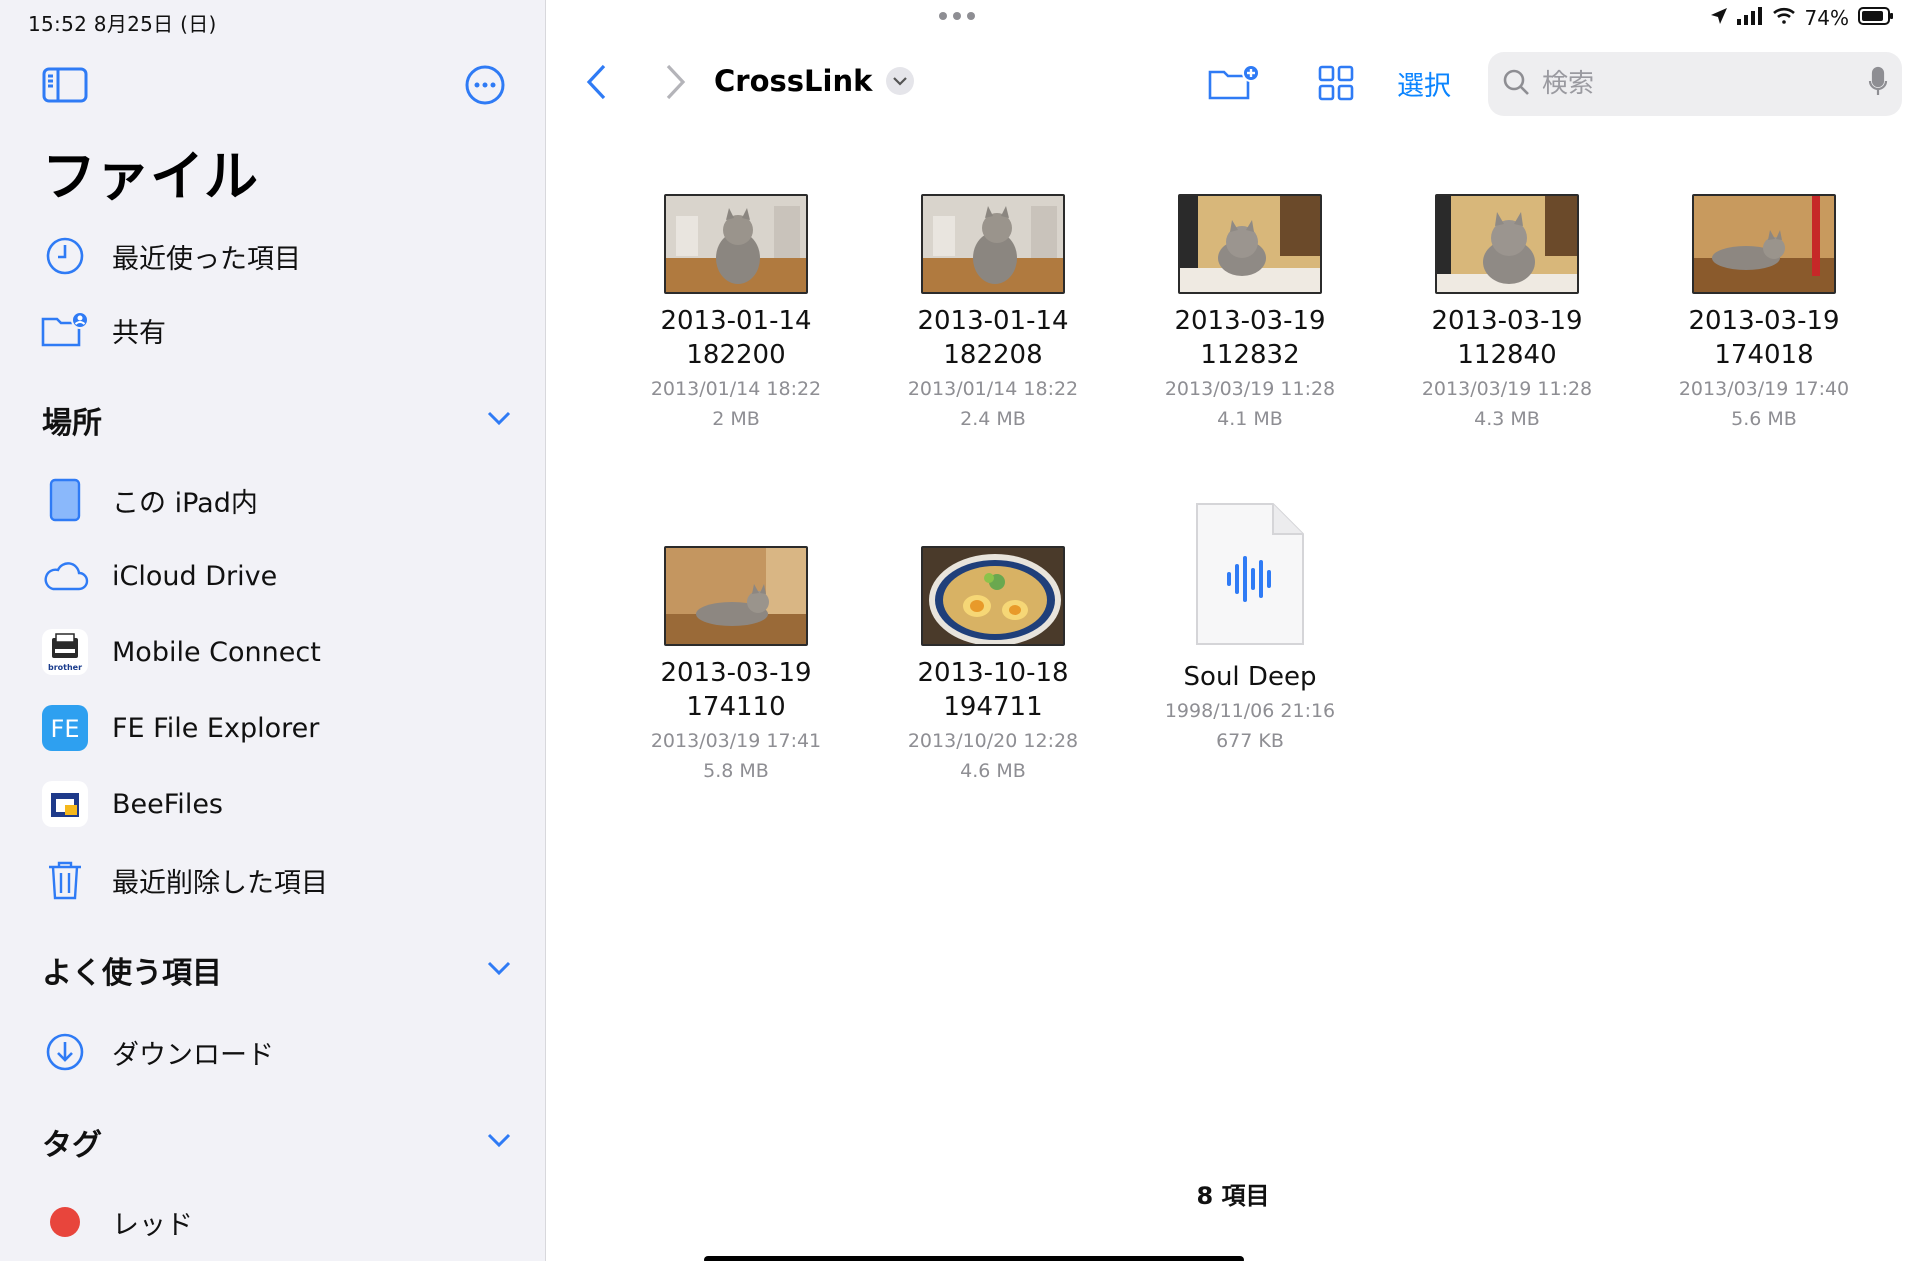 The height and width of the screenshot is (1261, 1920). I want to click on file-size: 4.1 MB, so click(1250, 419).